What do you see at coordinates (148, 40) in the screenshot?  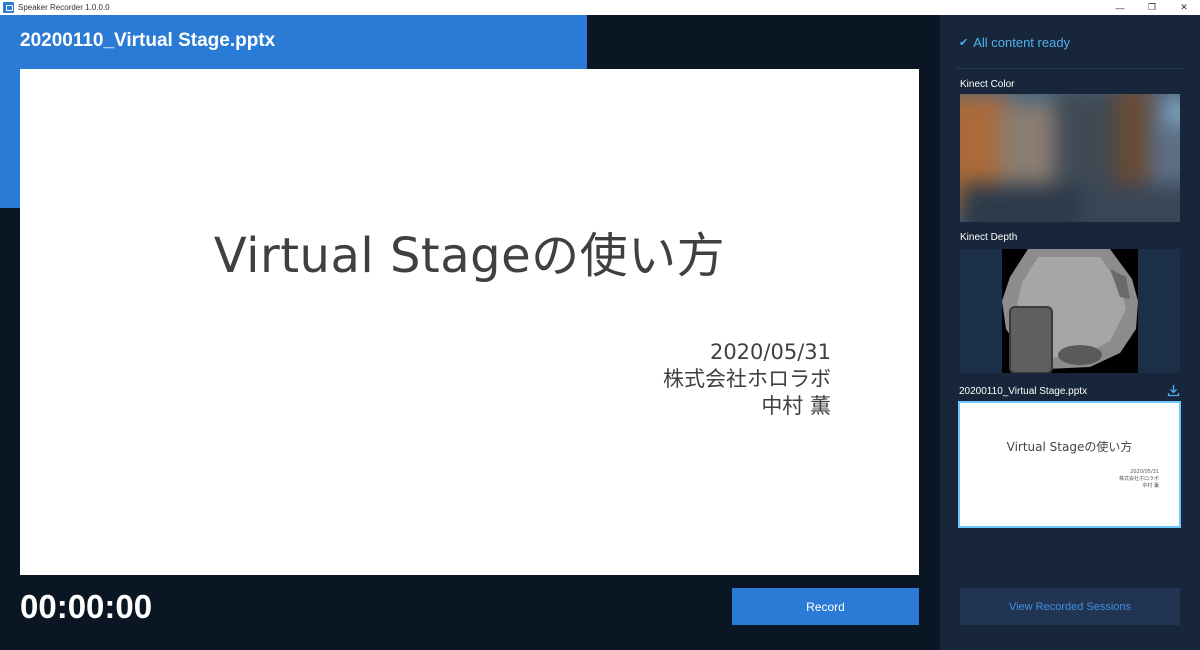 I see `file-title: 20200110_Virtual Stage.pptx` at bounding box center [148, 40].